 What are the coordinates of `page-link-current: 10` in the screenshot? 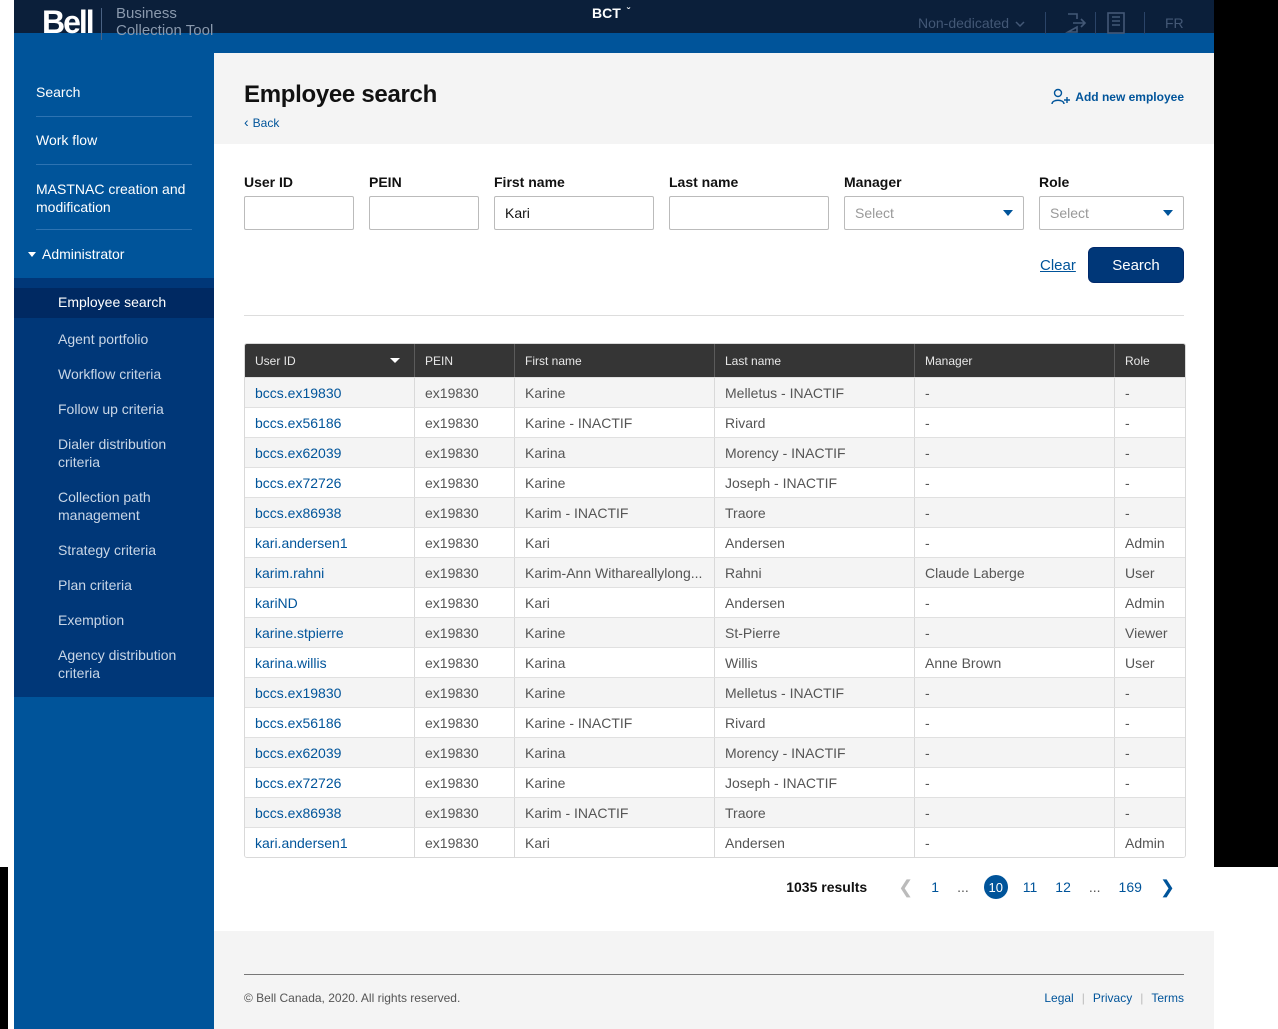 It's located at (995, 887).